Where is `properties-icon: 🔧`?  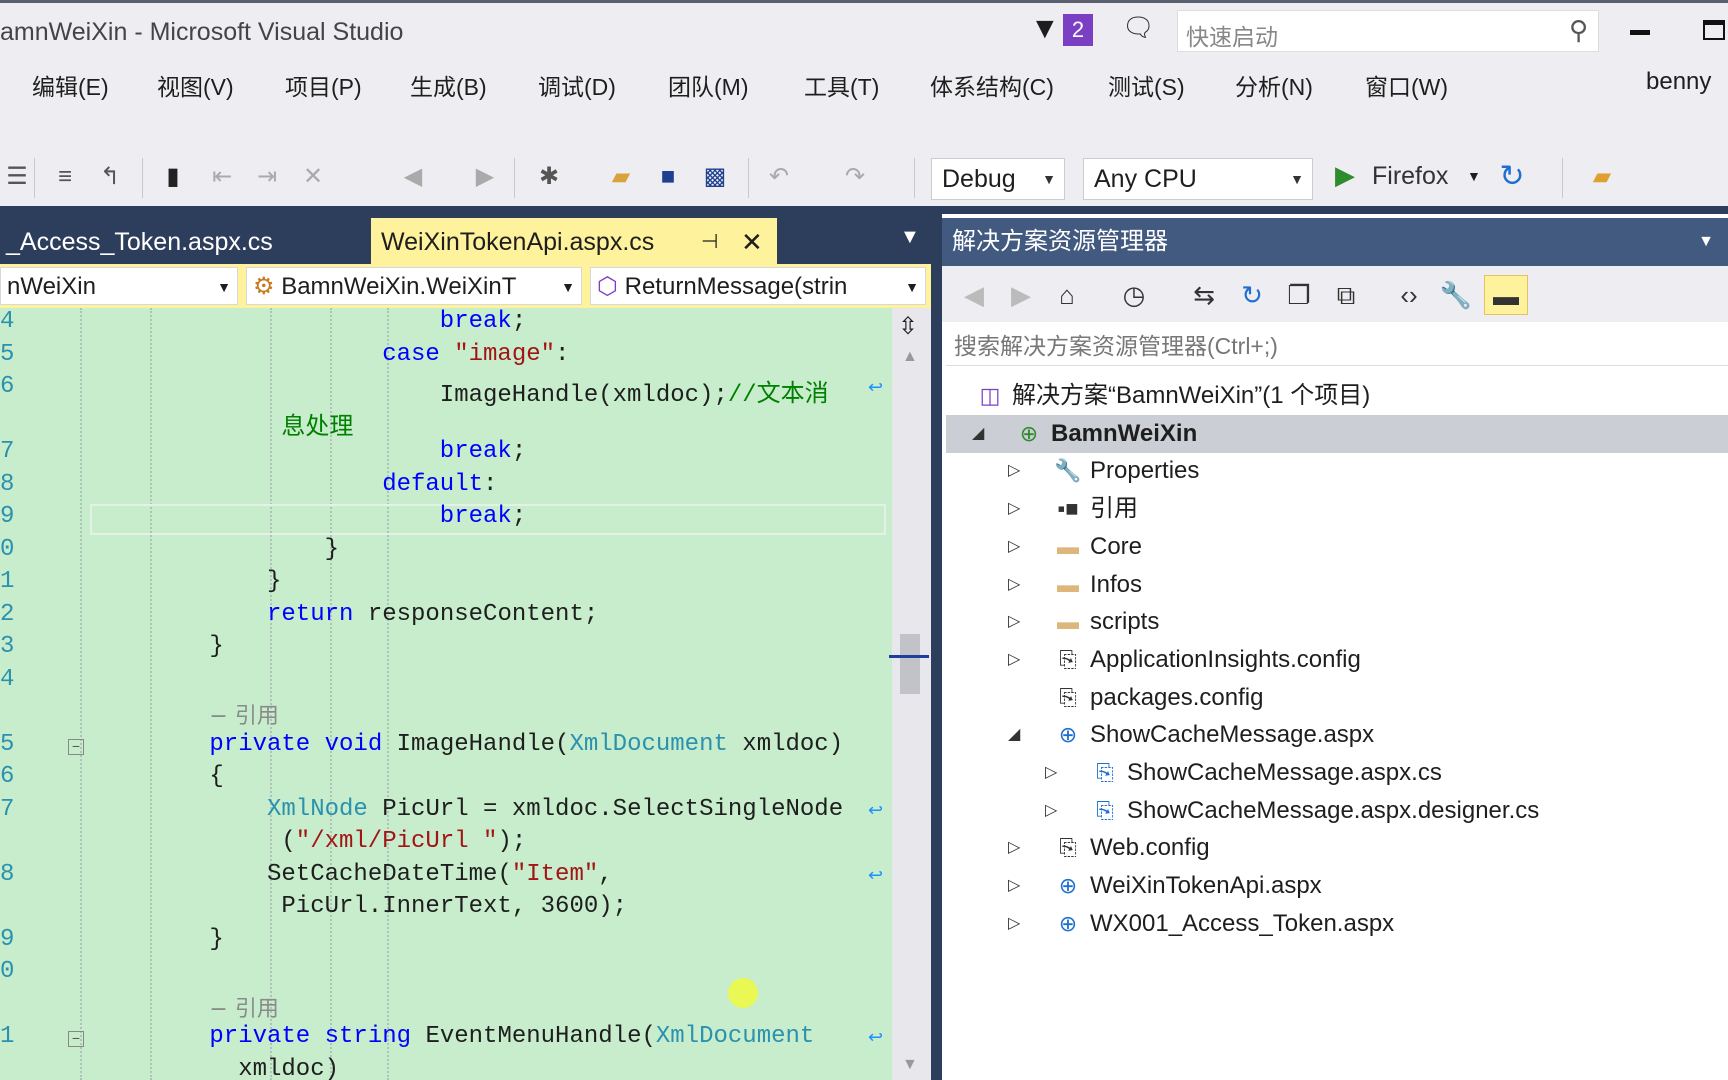 properties-icon: 🔧 is located at coordinates (1456, 295).